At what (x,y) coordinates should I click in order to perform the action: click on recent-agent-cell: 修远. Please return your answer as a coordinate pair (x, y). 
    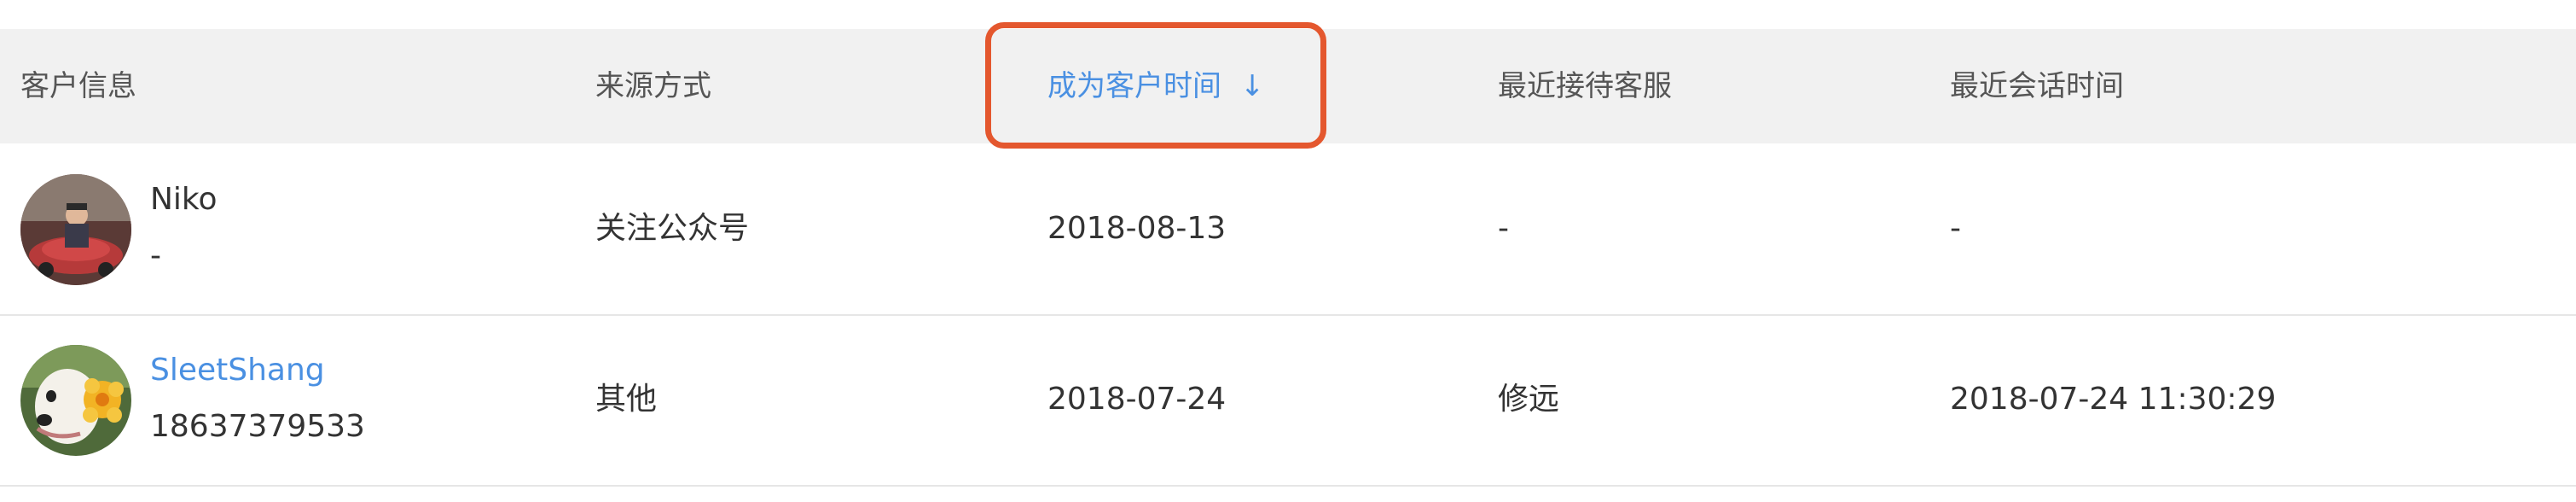
    Looking at the image, I should click on (1529, 399).